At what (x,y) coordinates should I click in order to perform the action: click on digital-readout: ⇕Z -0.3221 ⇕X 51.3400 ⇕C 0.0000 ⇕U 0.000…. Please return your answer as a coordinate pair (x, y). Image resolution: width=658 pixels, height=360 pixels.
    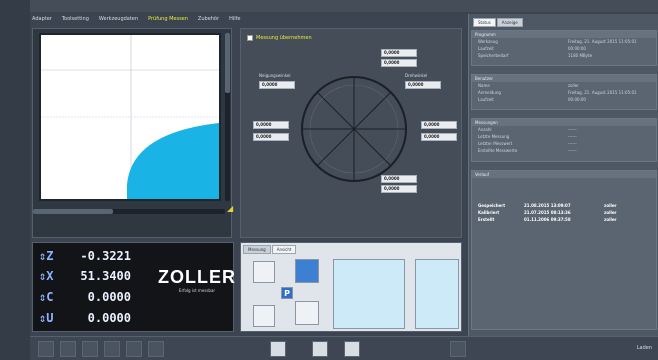
    Looking at the image, I should click on (133, 287).